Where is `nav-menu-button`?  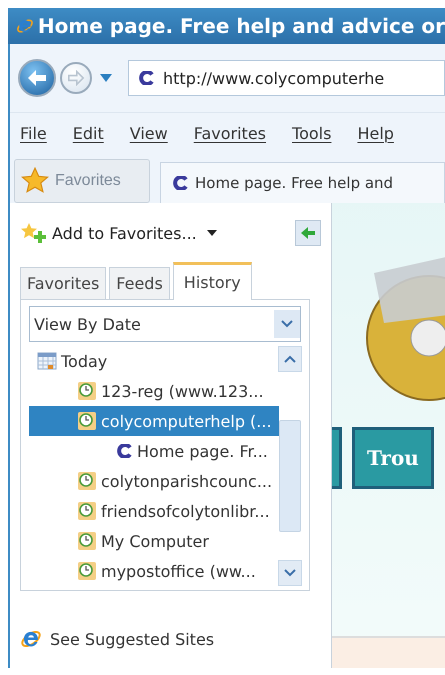 nav-menu-button is located at coordinates (337, 458).